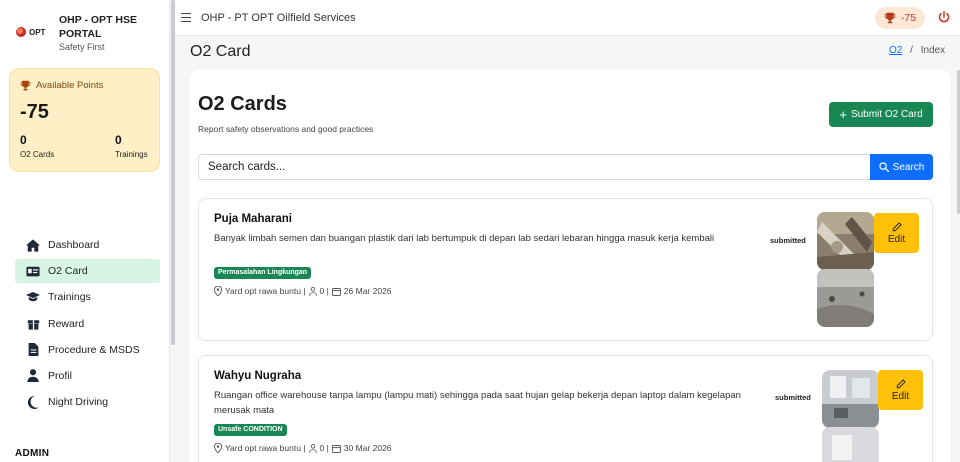 The width and height of the screenshot is (960, 462). I want to click on search-button-label: Search, so click(908, 167).